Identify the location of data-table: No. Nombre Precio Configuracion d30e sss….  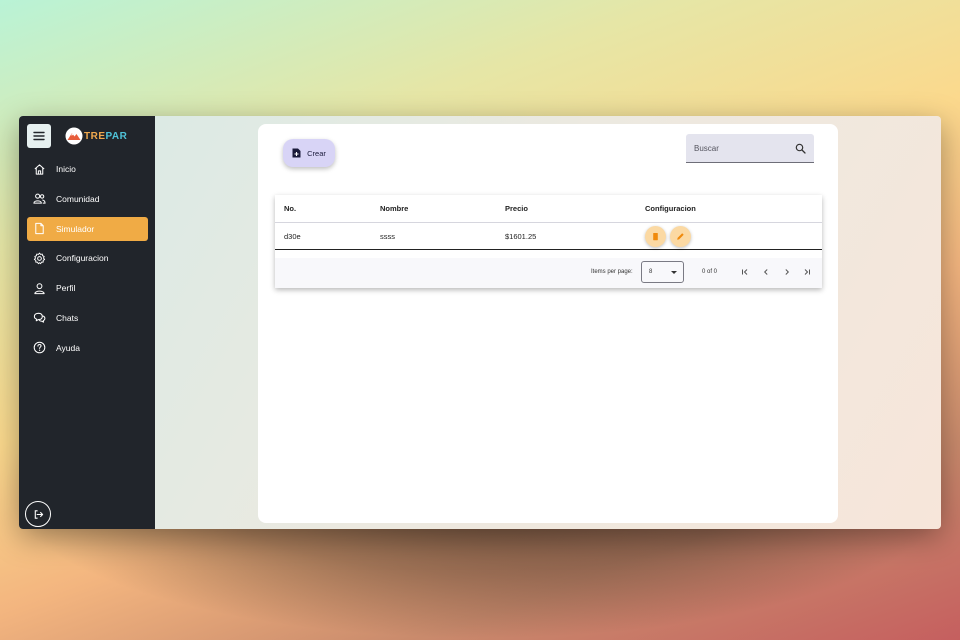
(548, 241).